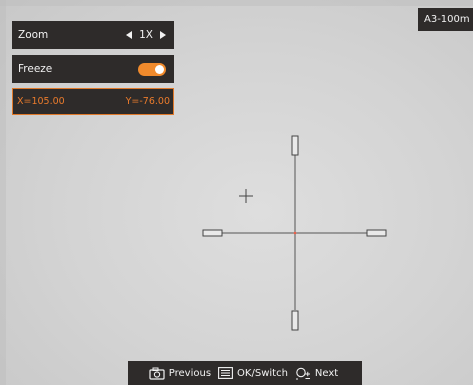  What do you see at coordinates (295, 320) in the screenshot?
I see `crosshair-bottom-post` at bounding box center [295, 320].